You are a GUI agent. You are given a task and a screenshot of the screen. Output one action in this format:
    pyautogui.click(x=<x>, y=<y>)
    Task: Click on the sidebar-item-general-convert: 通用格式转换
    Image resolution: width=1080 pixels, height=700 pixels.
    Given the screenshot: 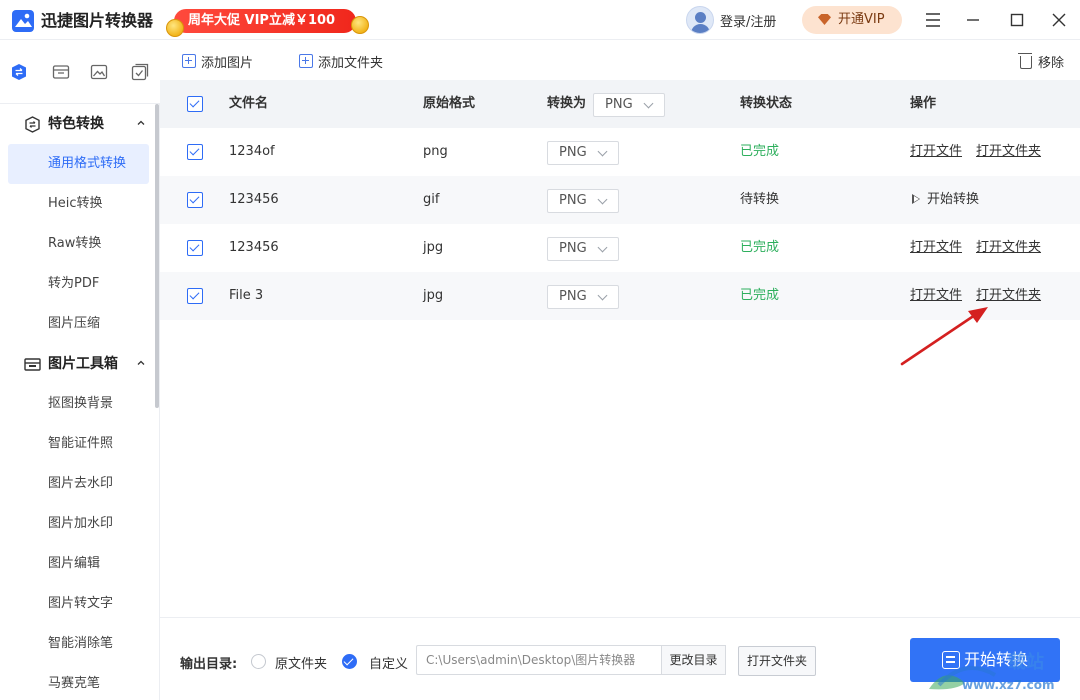 What is the action you would take?
    pyautogui.click(x=78, y=164)
    